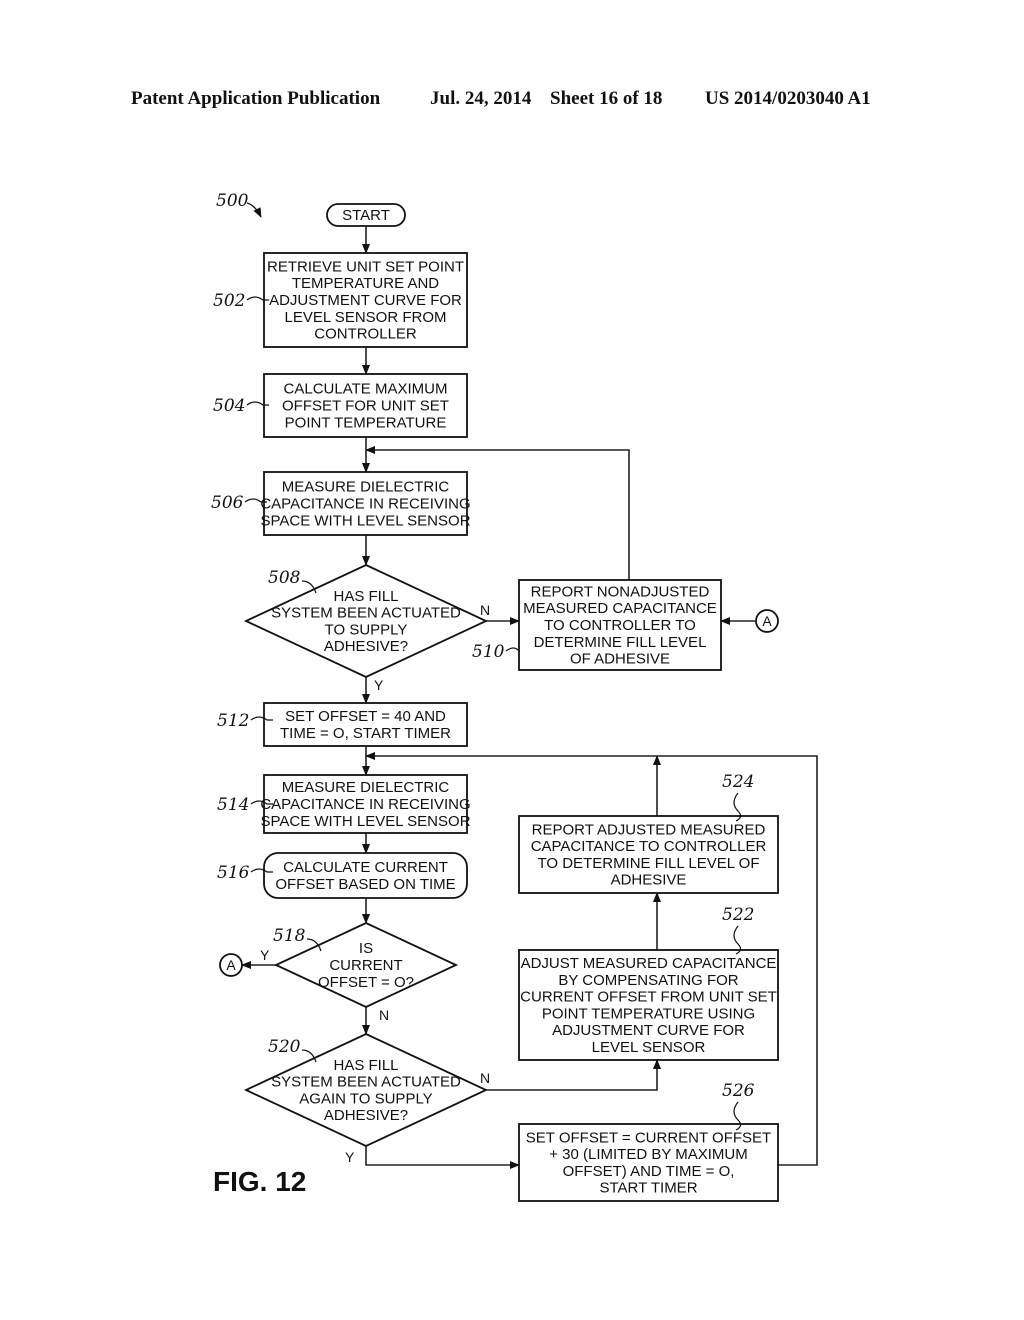  Describe the element at coordinates (366, 982) in the screenshot. I see `node-text-line: OFFSET = O?` at that location.